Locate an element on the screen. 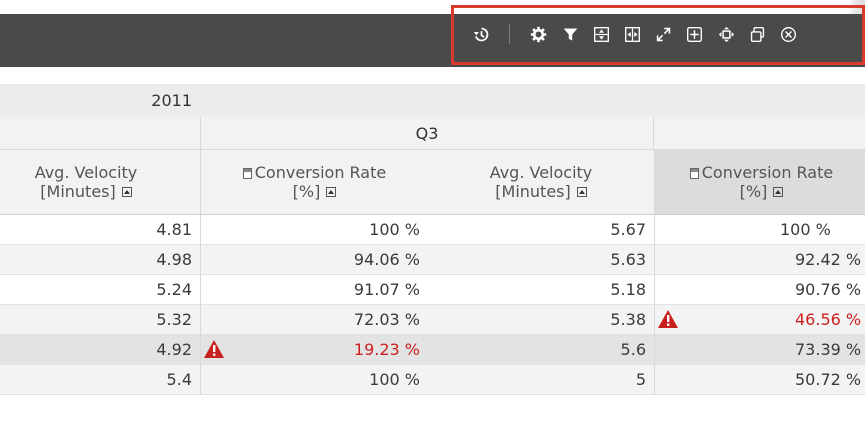 This screenshot has width=865, height=445. cell-conversion-rate: 46.56 % is located at coordinates (828, 319).